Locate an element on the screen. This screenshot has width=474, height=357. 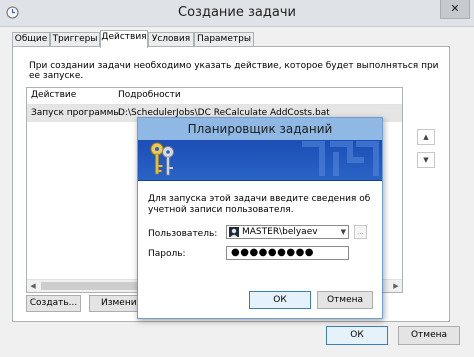
window-title: Создание задачи is located at coordinates (237, 12).